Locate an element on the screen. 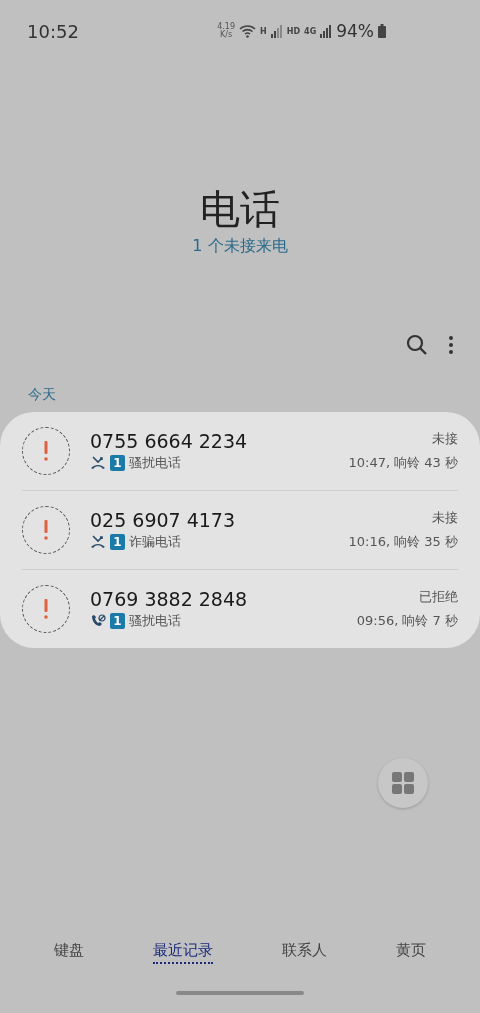  wifi-icon is located at coordinates (247, 31).